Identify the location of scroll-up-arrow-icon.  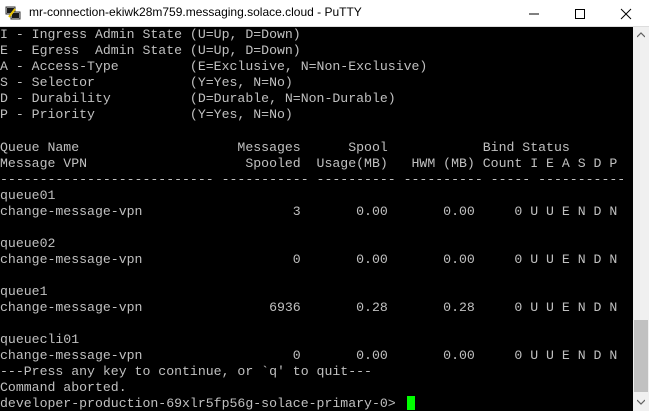
(641, 35).